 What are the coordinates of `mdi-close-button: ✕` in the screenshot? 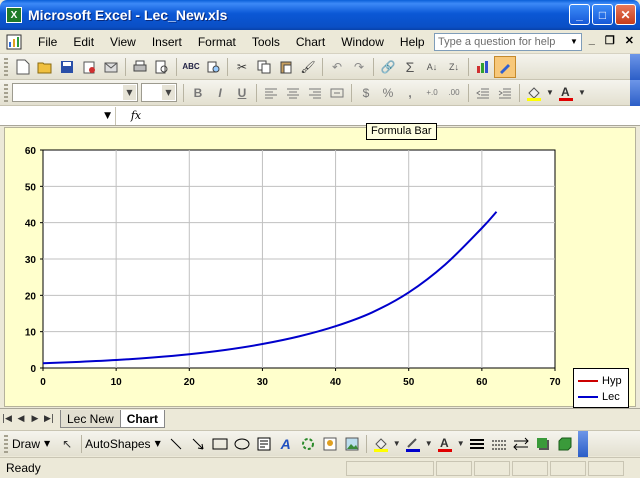 It's located at (629, 40).